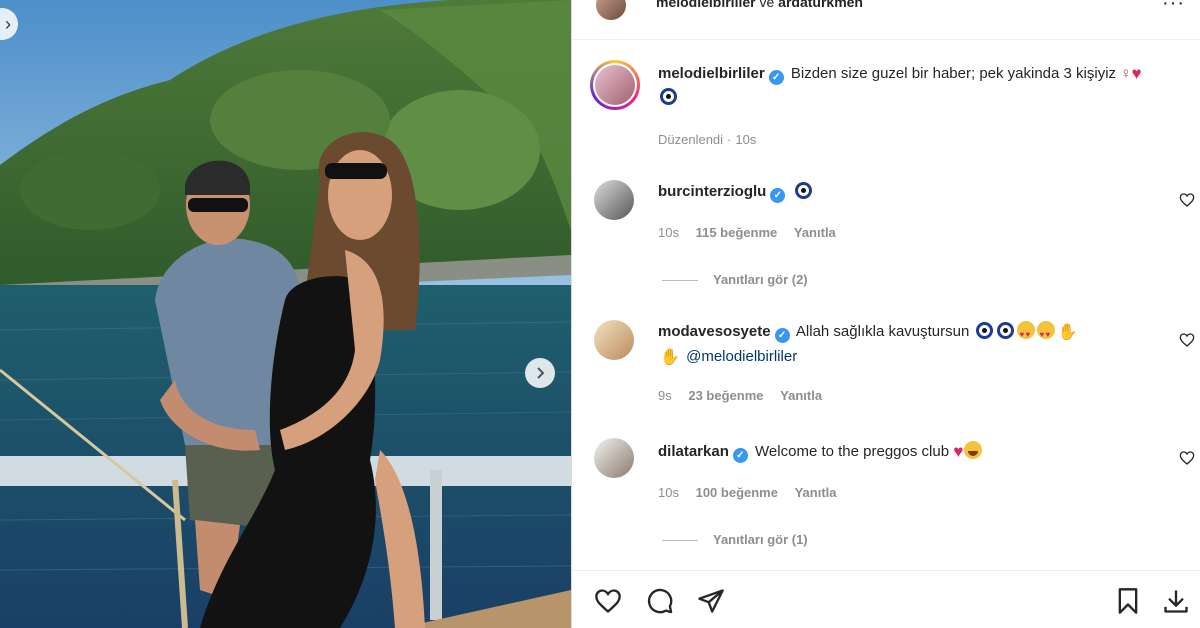 The width and height of the screenshot is (1200, 628). I want to click on comment-likes: 100 beğenme, so click(737, 492).